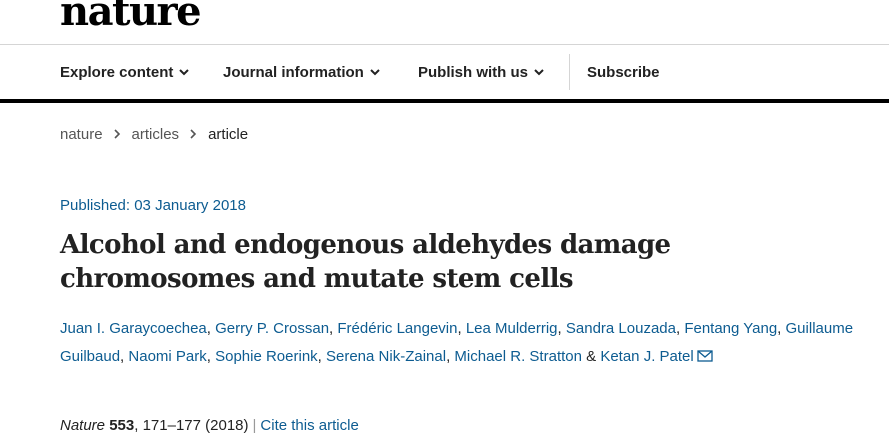  I want to click on citation-volume: 553, so click(122, 425).